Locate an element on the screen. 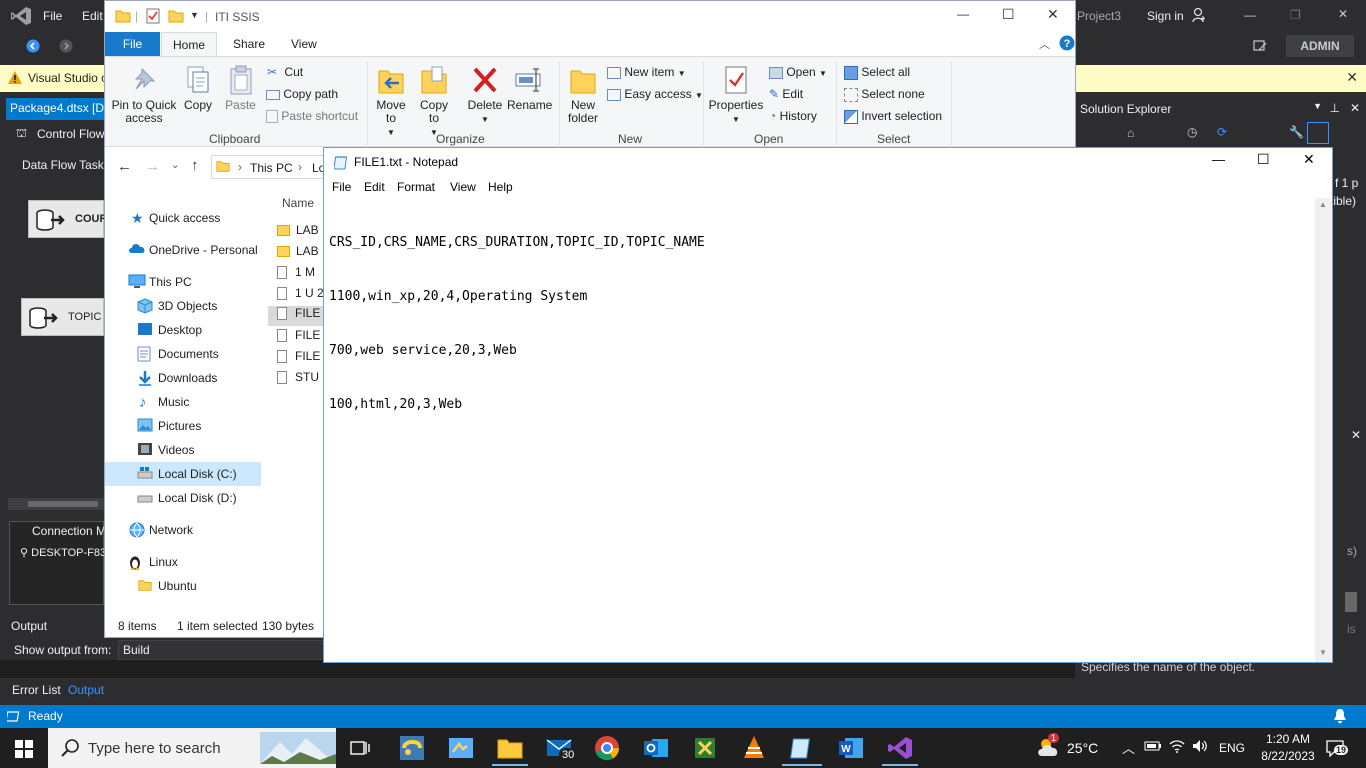  paste-shortcut-button: Paste shortcut is located at coordinates (312, 116).